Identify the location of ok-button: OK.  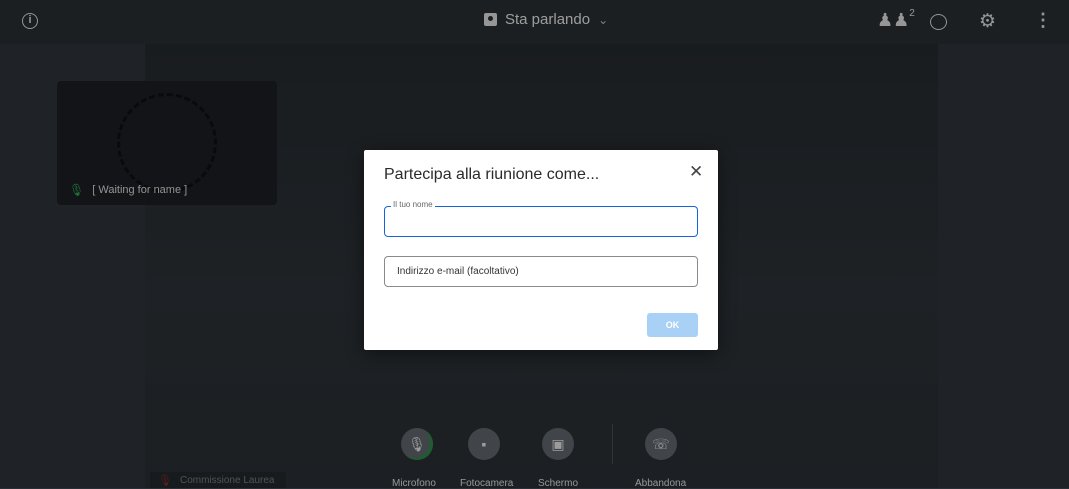
(672, 325).